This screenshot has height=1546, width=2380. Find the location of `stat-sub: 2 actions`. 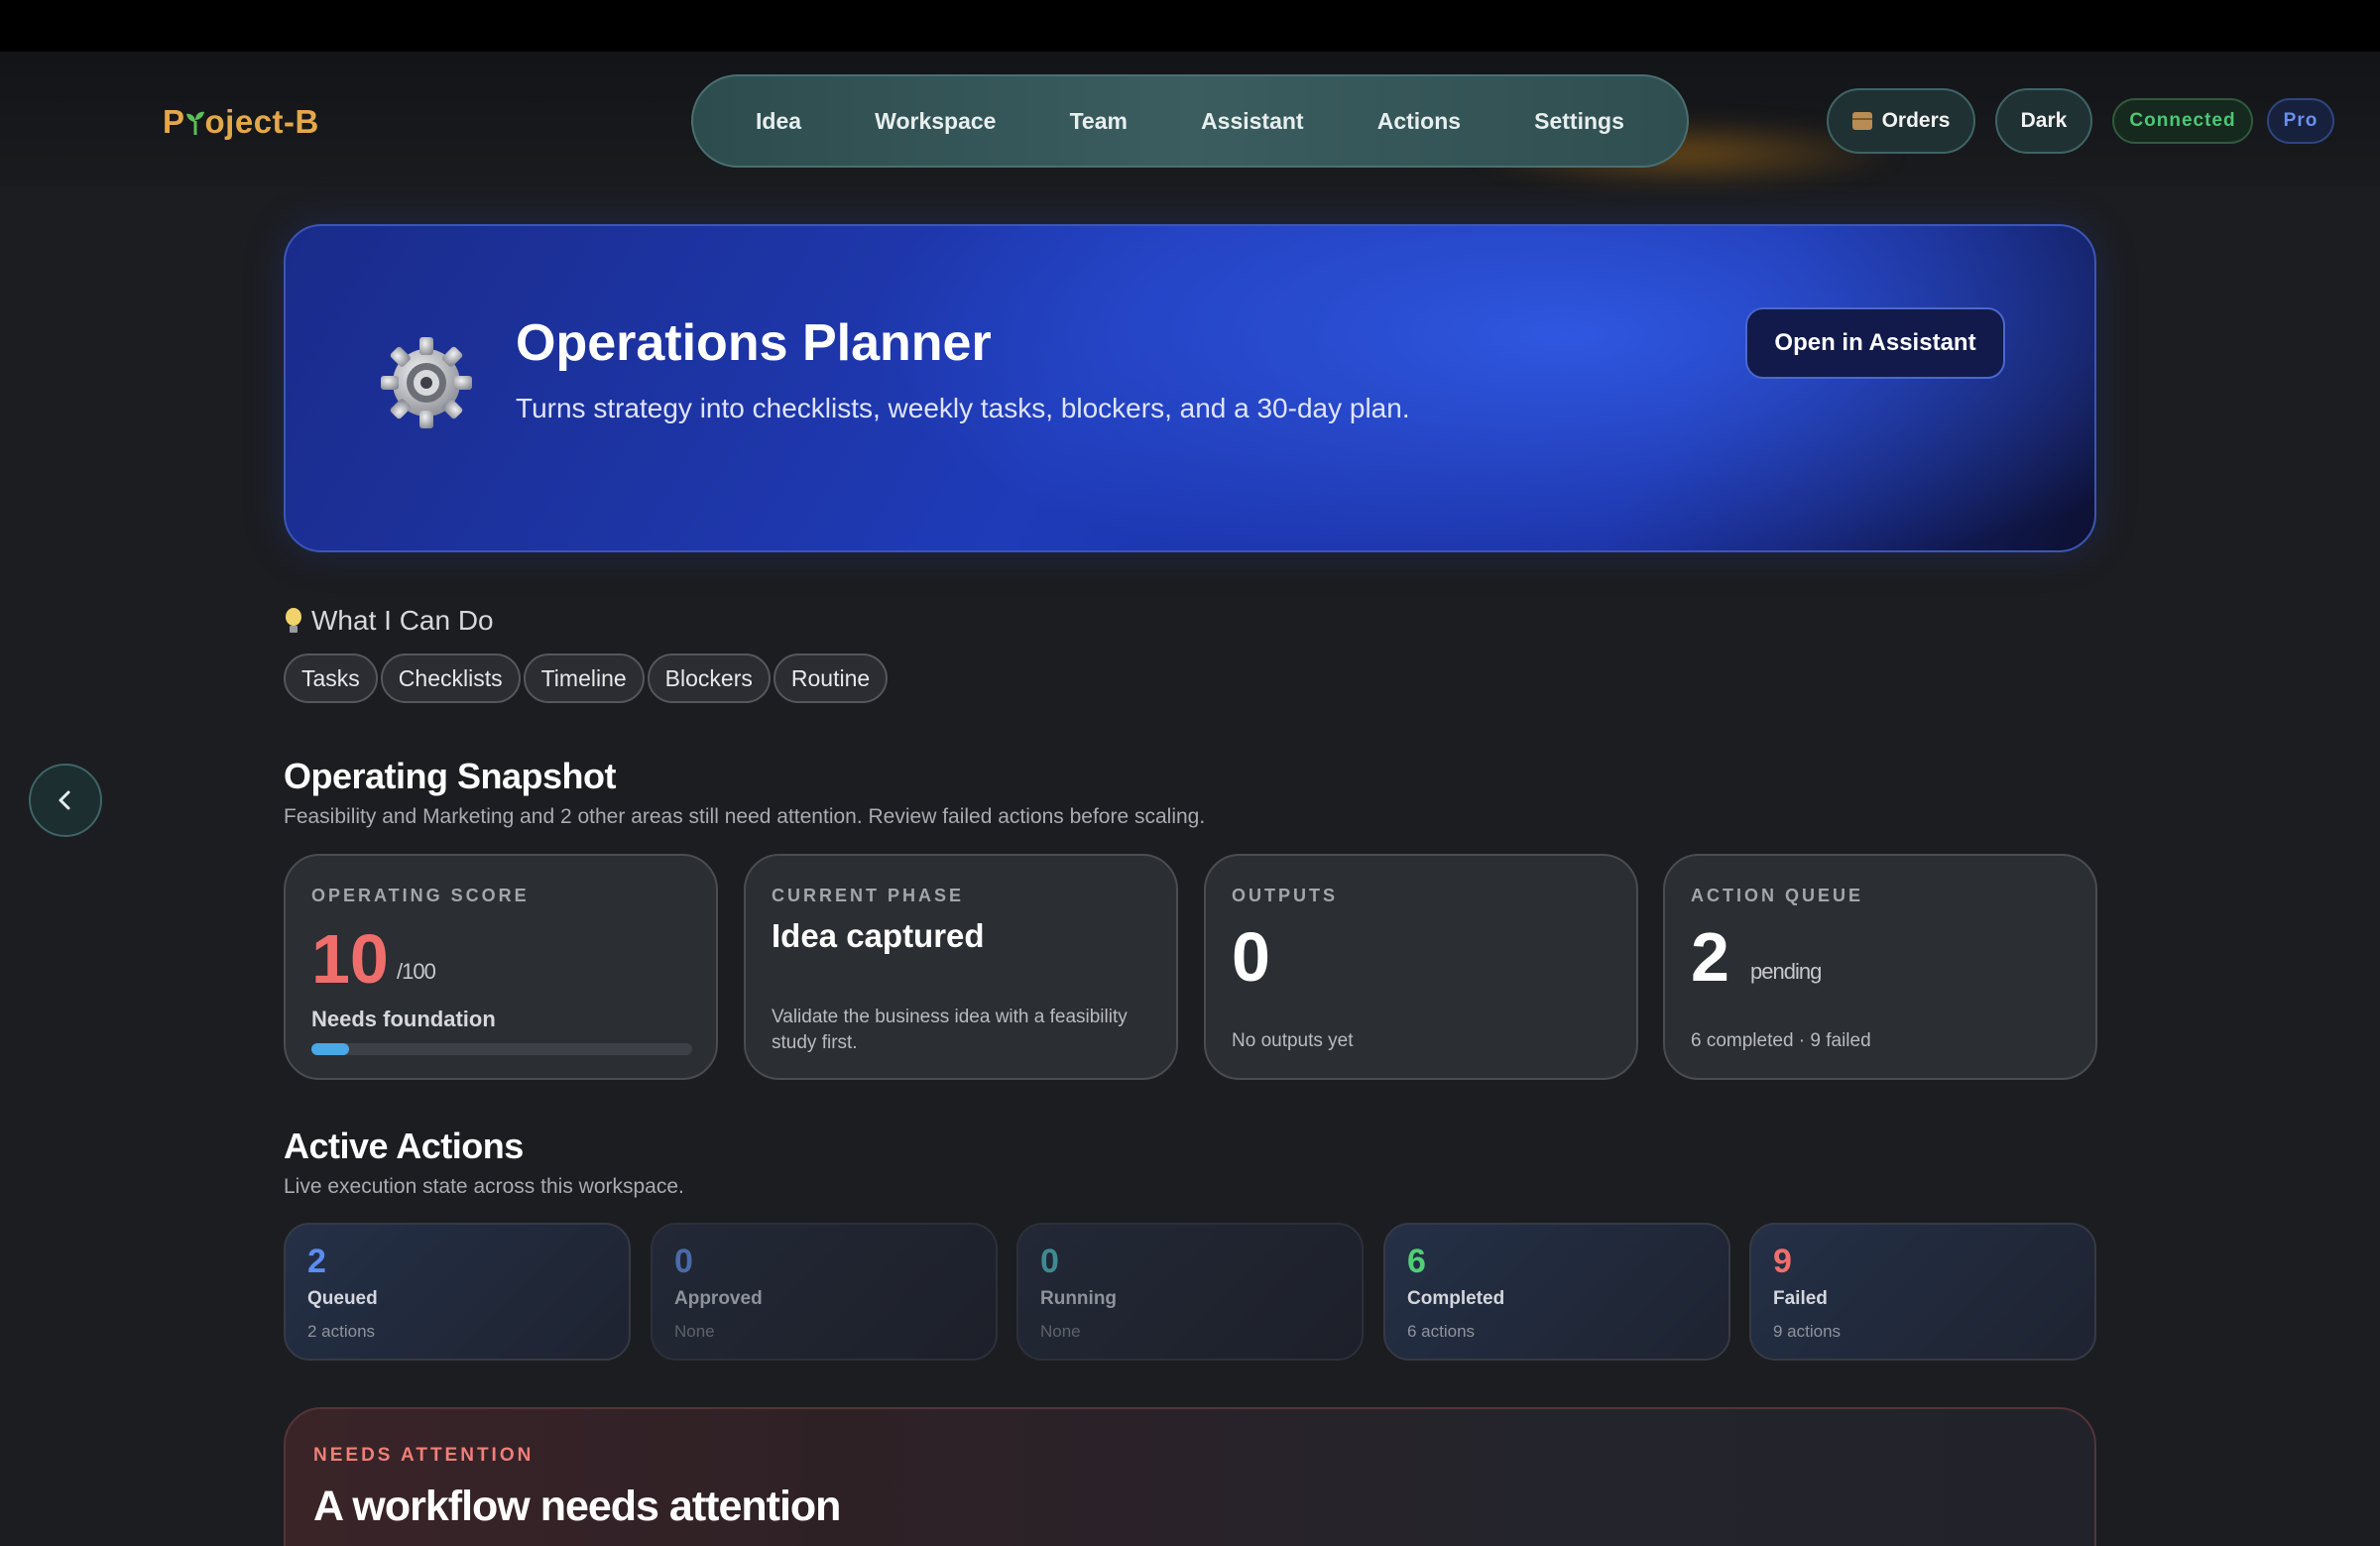

stat-sub: 2 actions is located at coordinates (341, 1331).